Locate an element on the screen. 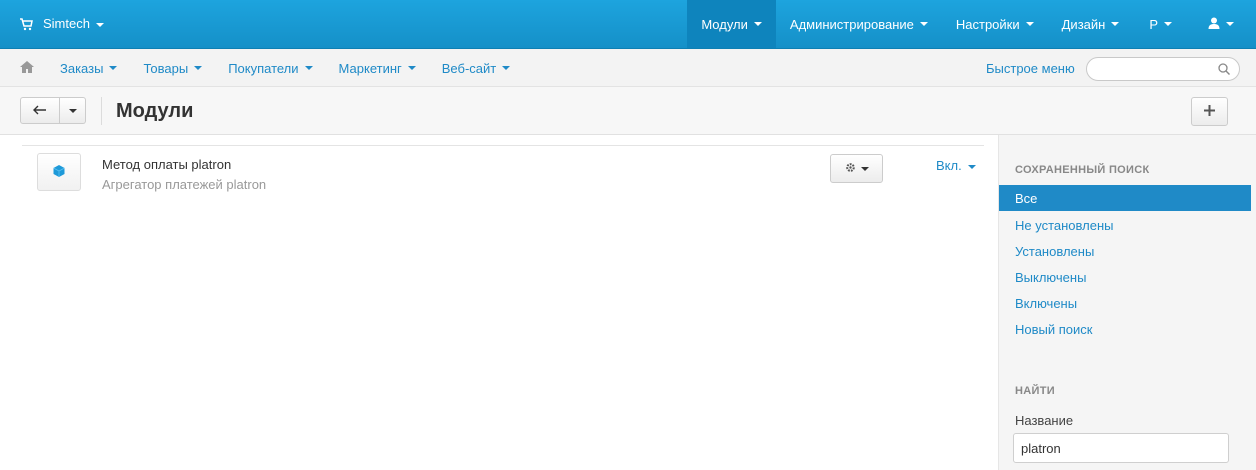  add-addon-button is located at coordinates (1209, 111).